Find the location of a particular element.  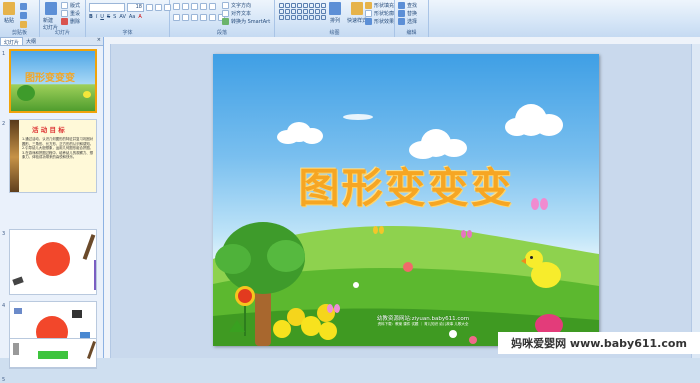

slide-thumbnail-1: 图形变变变 is located at coordinates (53, 81).